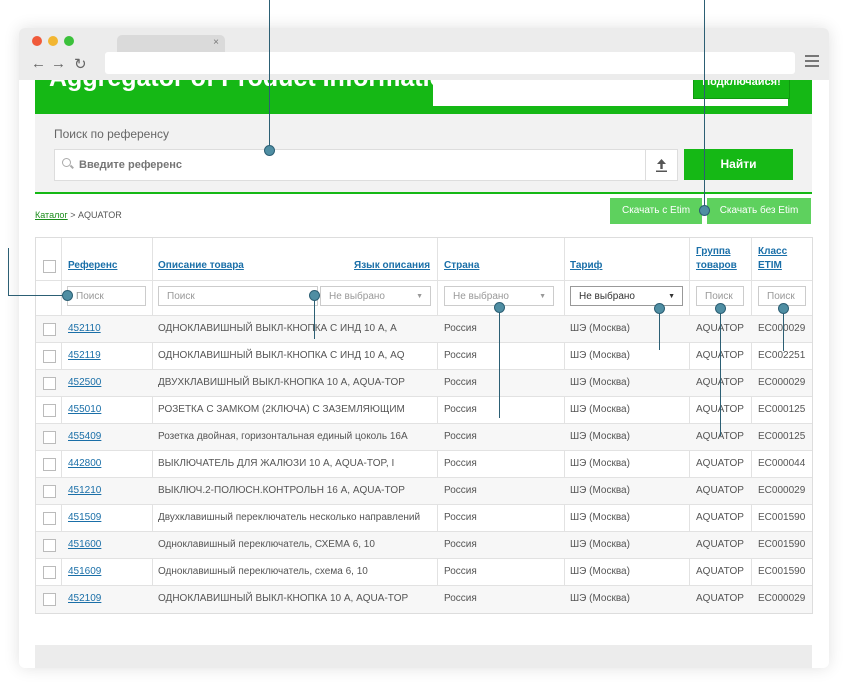 This screenshot has width=852, height=688. I want to click on back-arrow-icon: ←, so click(38, 63).